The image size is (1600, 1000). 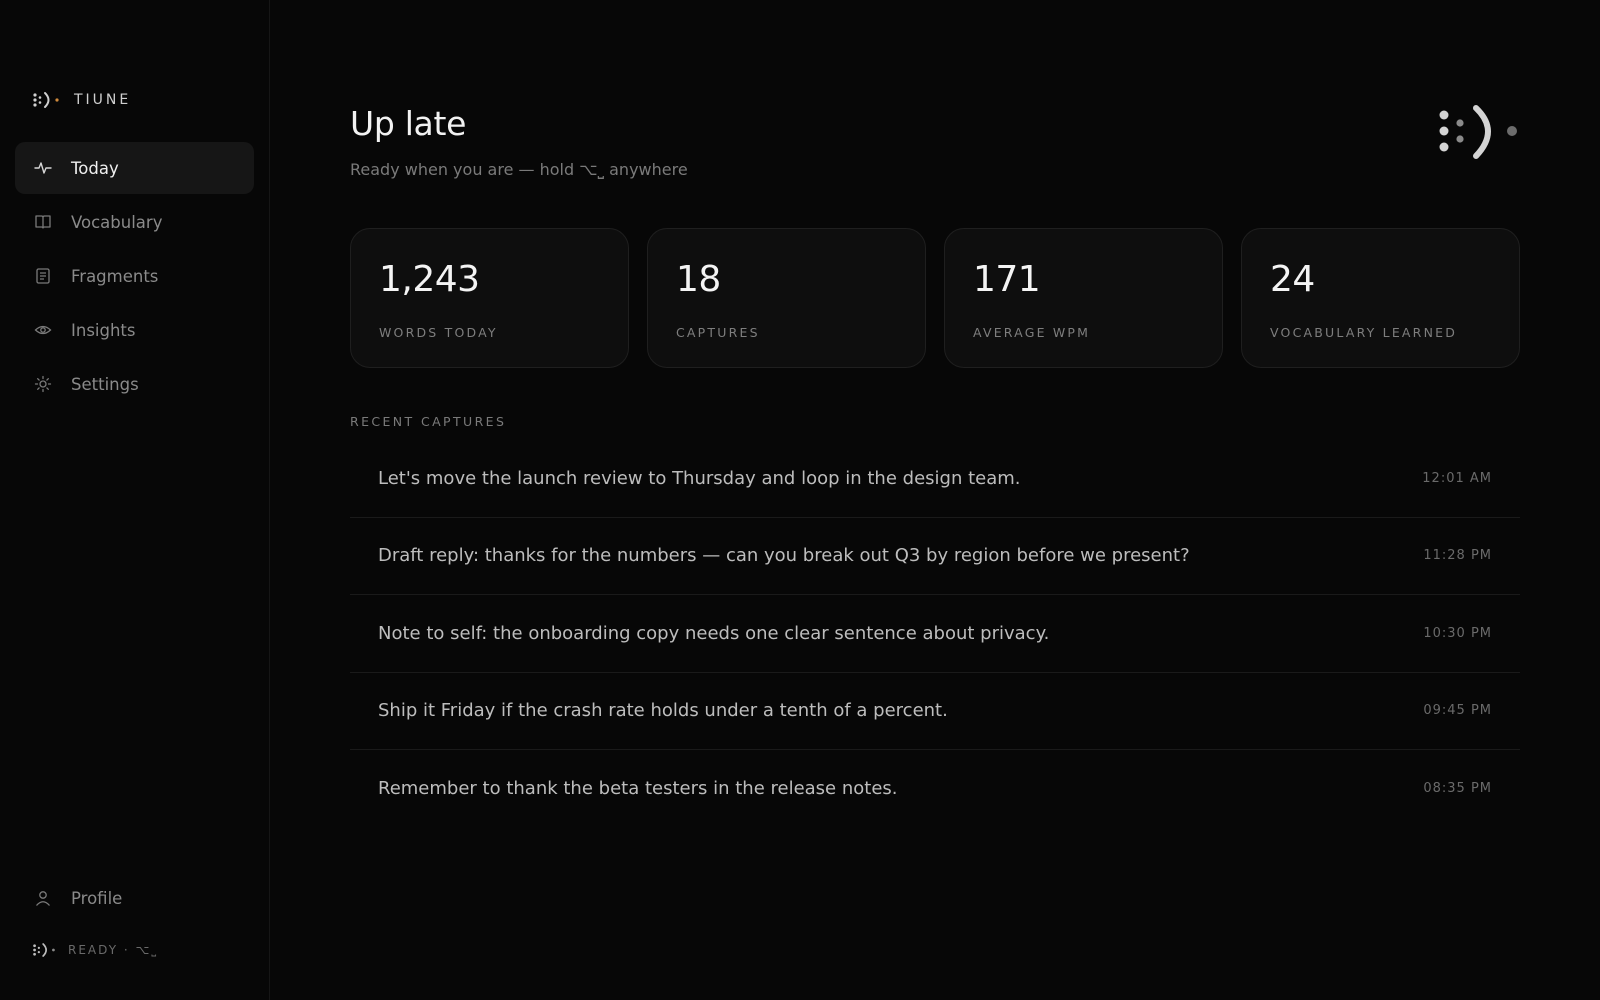 I want to click on sidebar-item-label: Settings, so click(x=105, y=384).